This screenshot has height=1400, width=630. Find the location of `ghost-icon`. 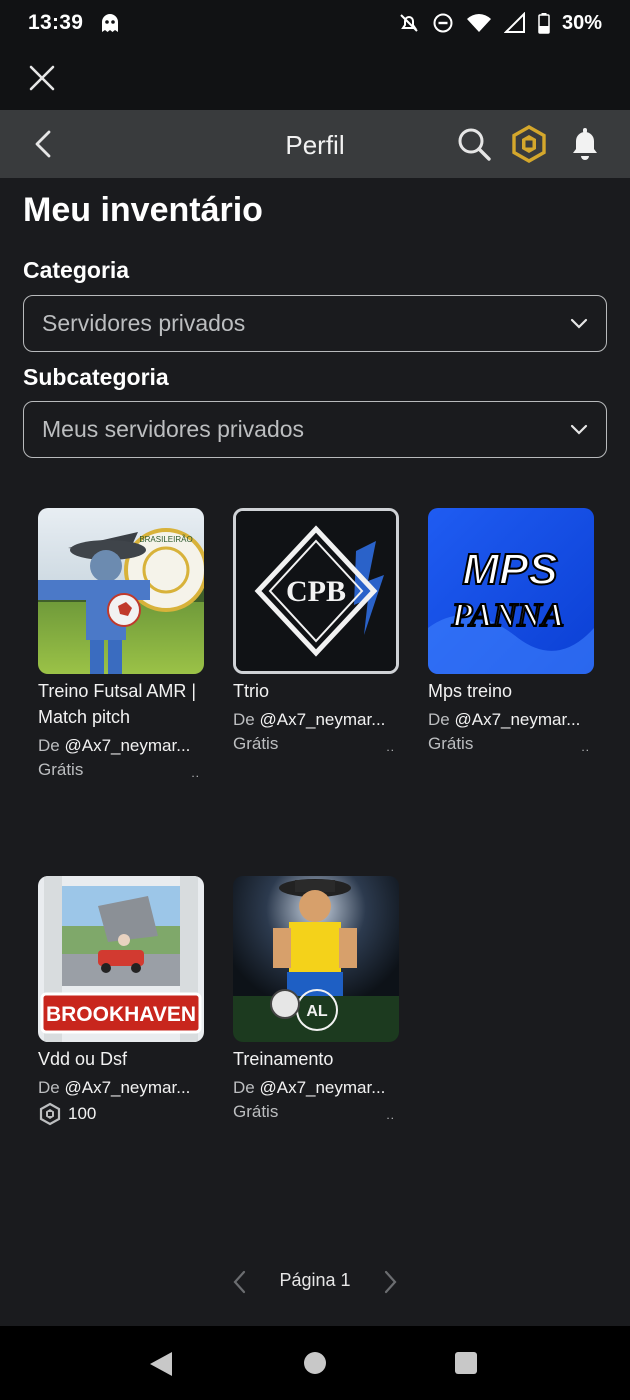

ghost-icon is located at coordinates (110, 23).